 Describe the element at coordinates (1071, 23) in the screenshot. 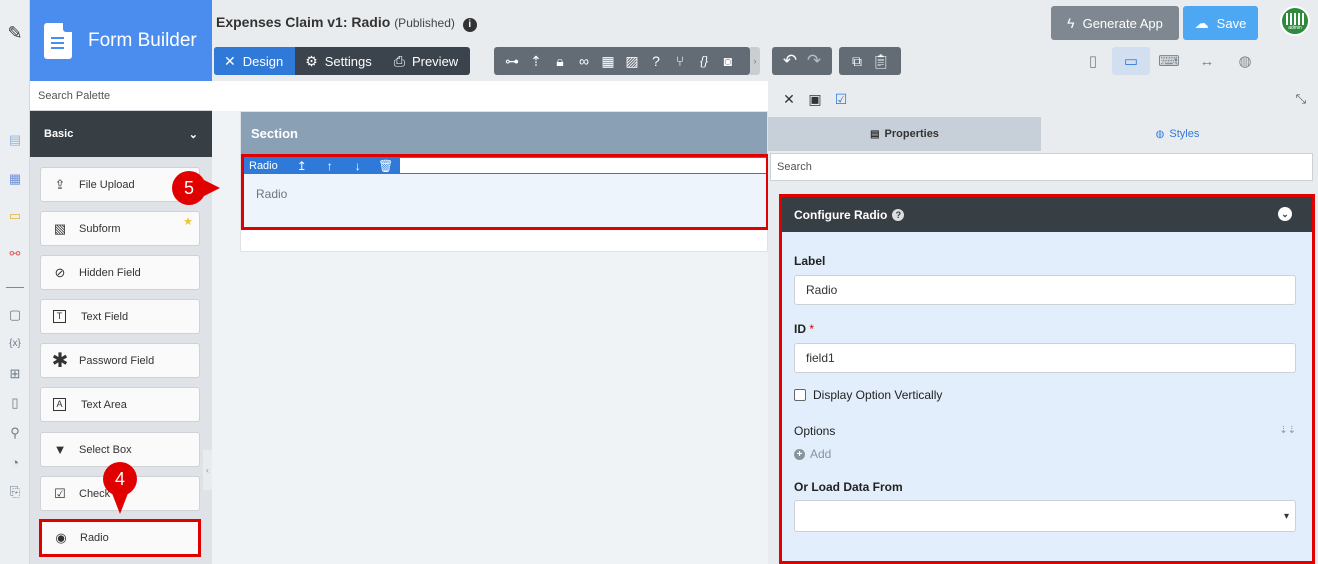

I see `bolt-icon: ϟ` at that location.